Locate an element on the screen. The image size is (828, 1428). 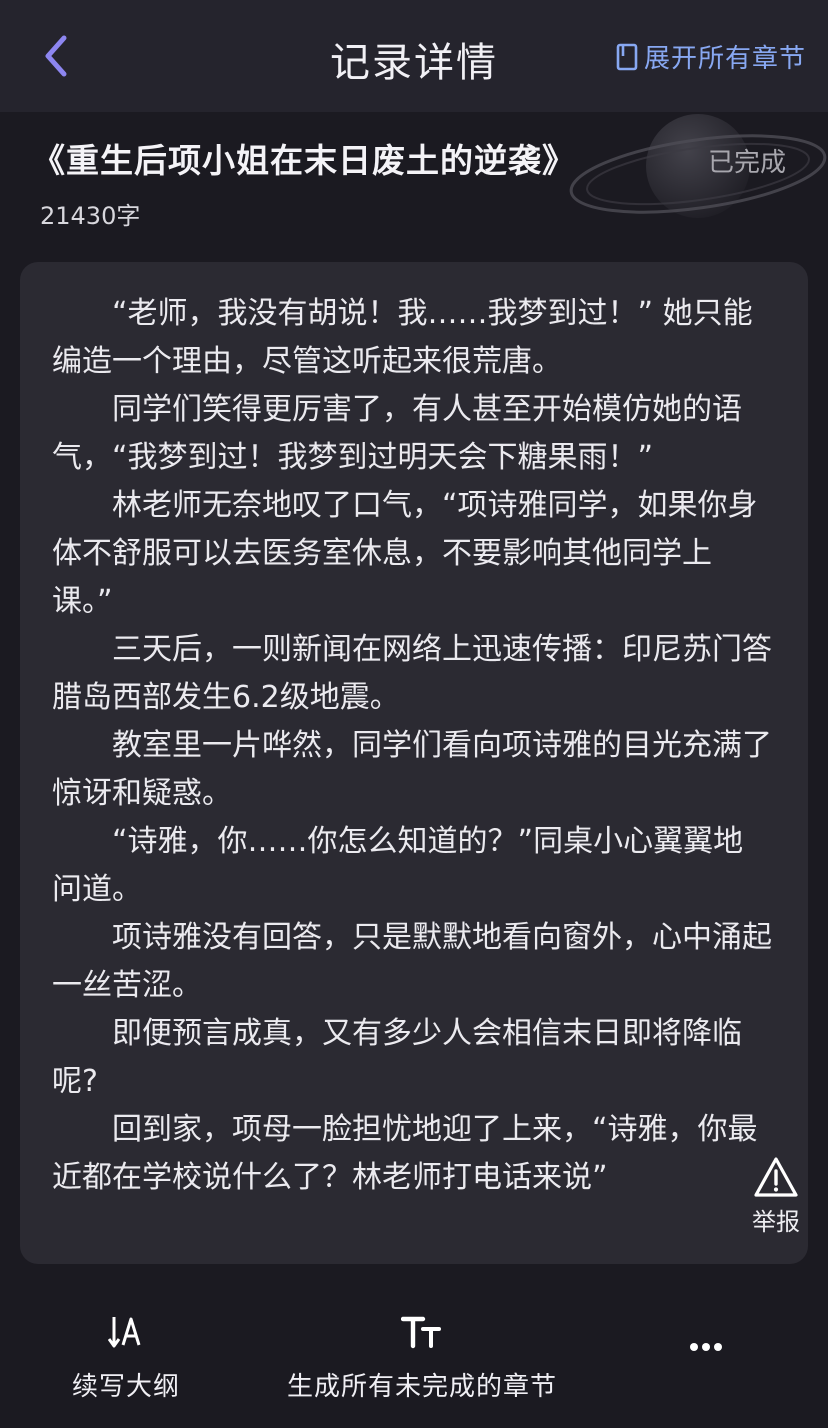
completion-status: 已完成 is located at coordinates (746, 163).